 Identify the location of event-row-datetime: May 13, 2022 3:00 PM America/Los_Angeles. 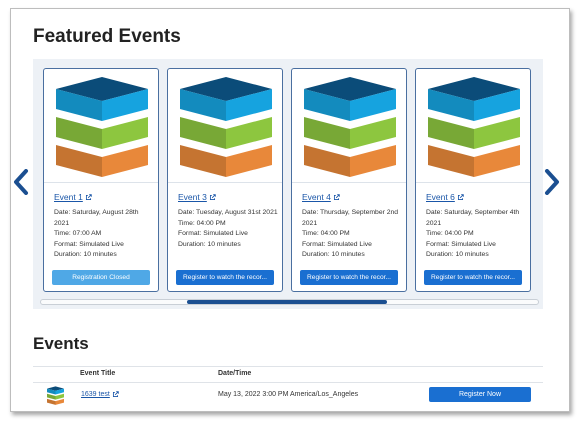
(288, 394).